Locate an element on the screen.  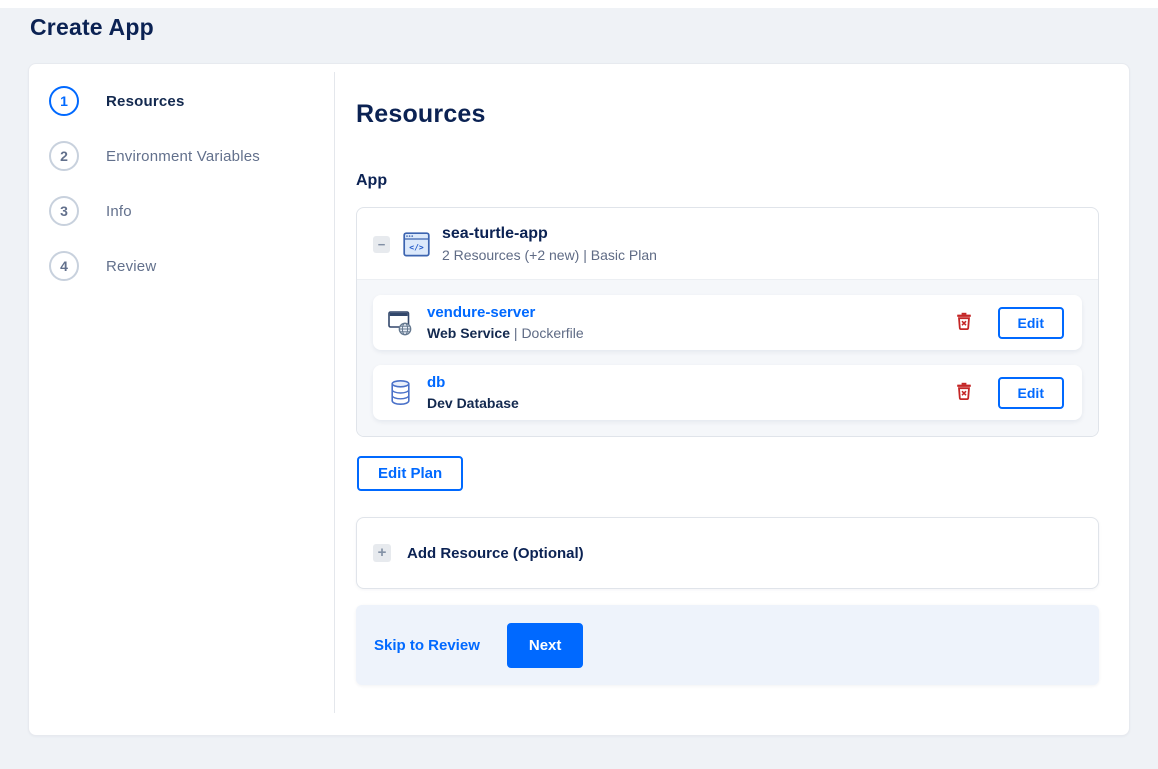
page-header: Create App is located at coordinates (579, 30).